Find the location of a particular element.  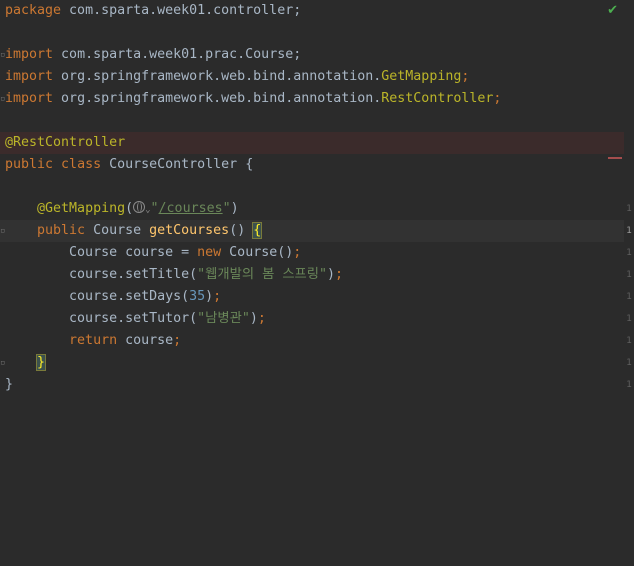

code-line-8: public class CourseController { is located at coordinates (312, 165).